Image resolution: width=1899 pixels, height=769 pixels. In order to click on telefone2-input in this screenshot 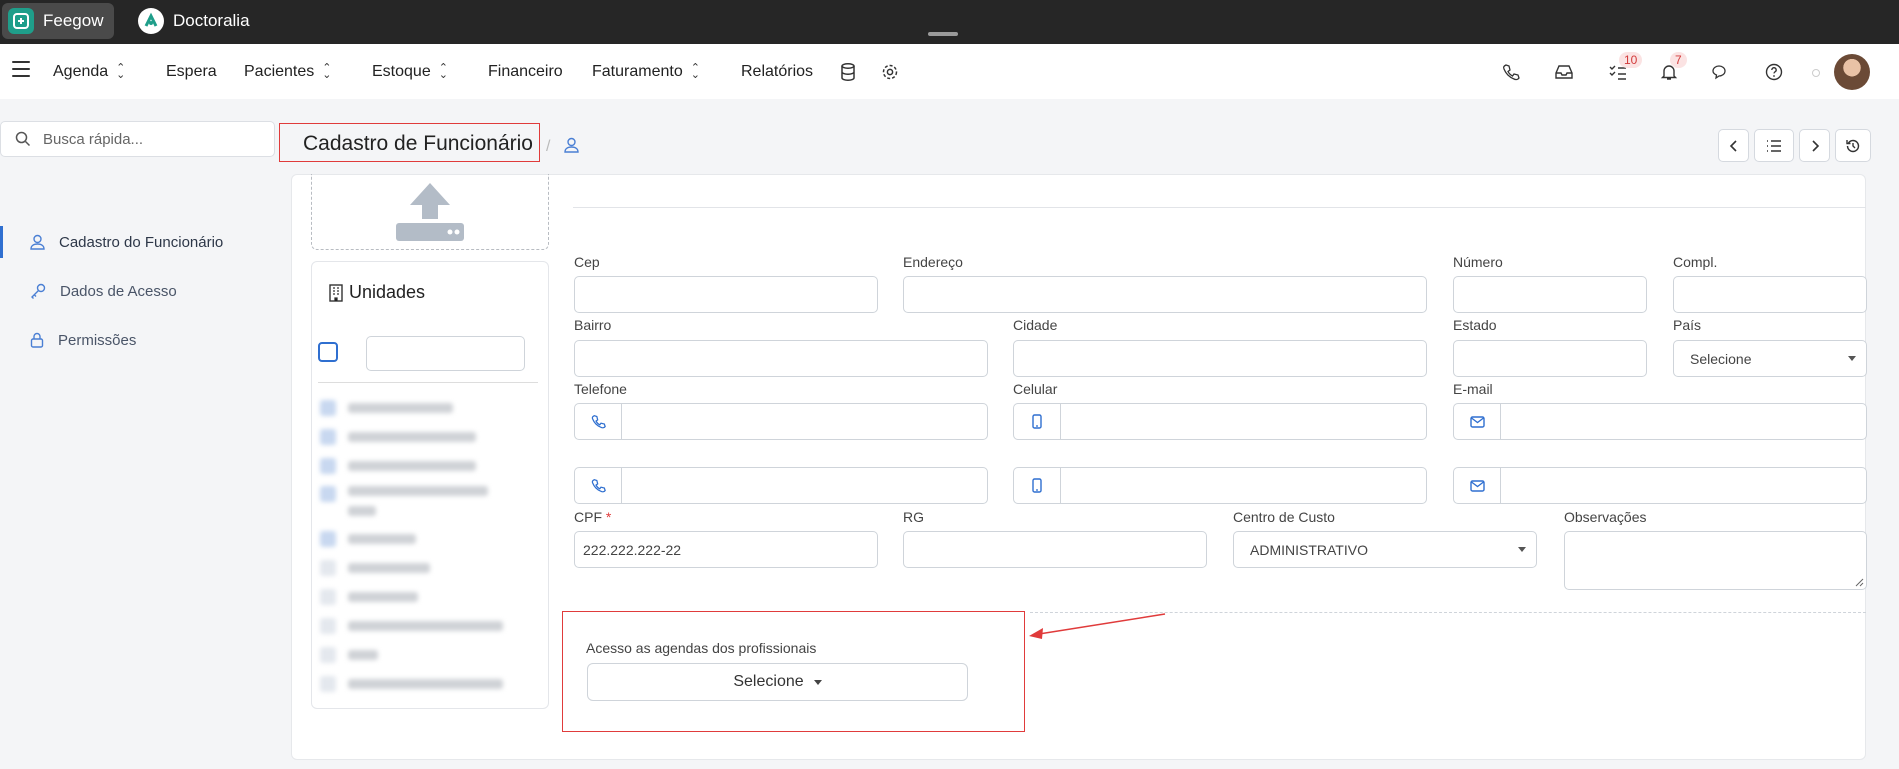, I will do `click(781, 485)`.